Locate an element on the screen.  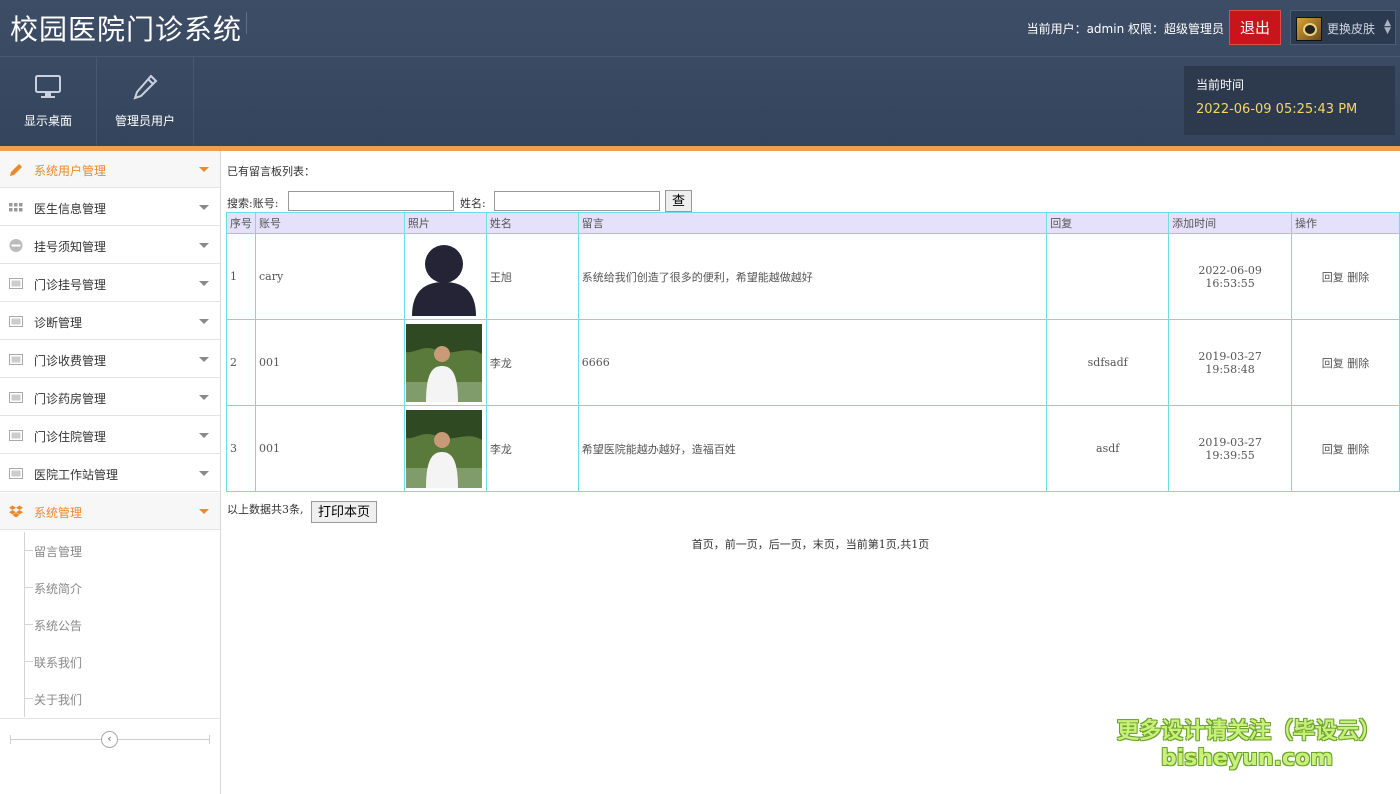
sidebar-item-label: 医生信息管理 is located at coordinates (70, 209).